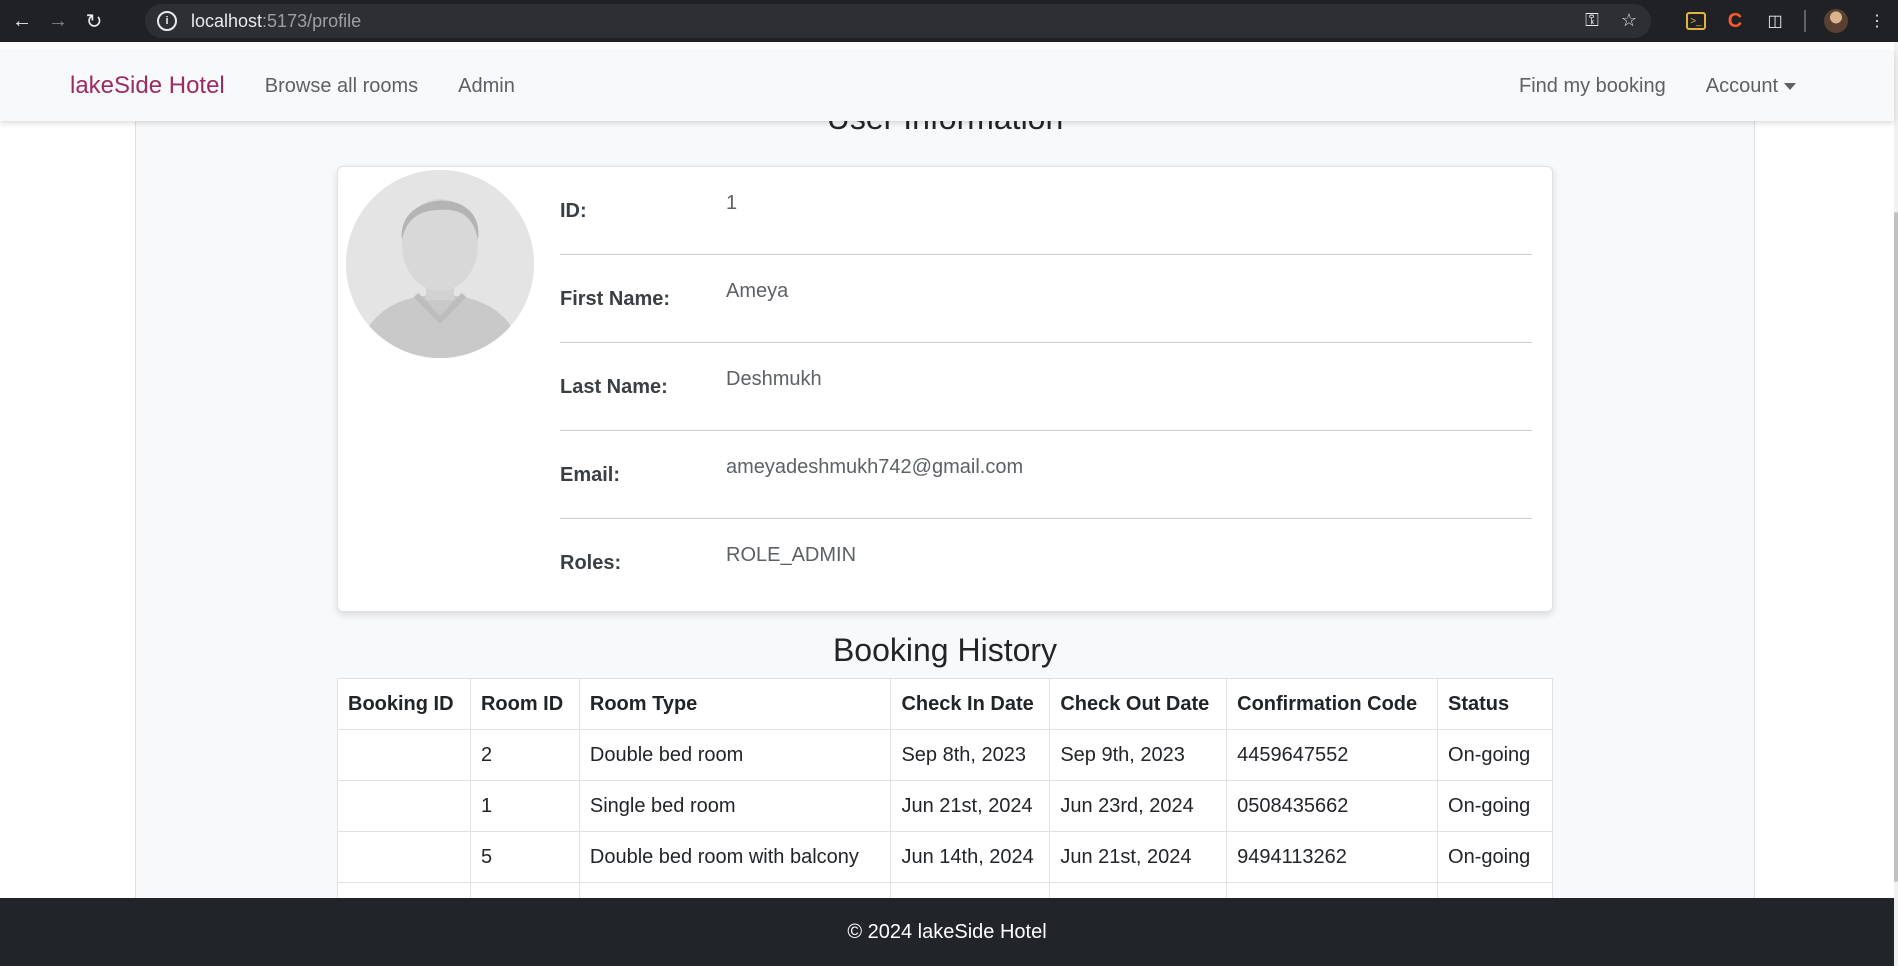  What do you see at coordinates (1696, 21) in the screenshot?
I see `terminal-extension-icon: >_` at bounding box center [1696, 21].